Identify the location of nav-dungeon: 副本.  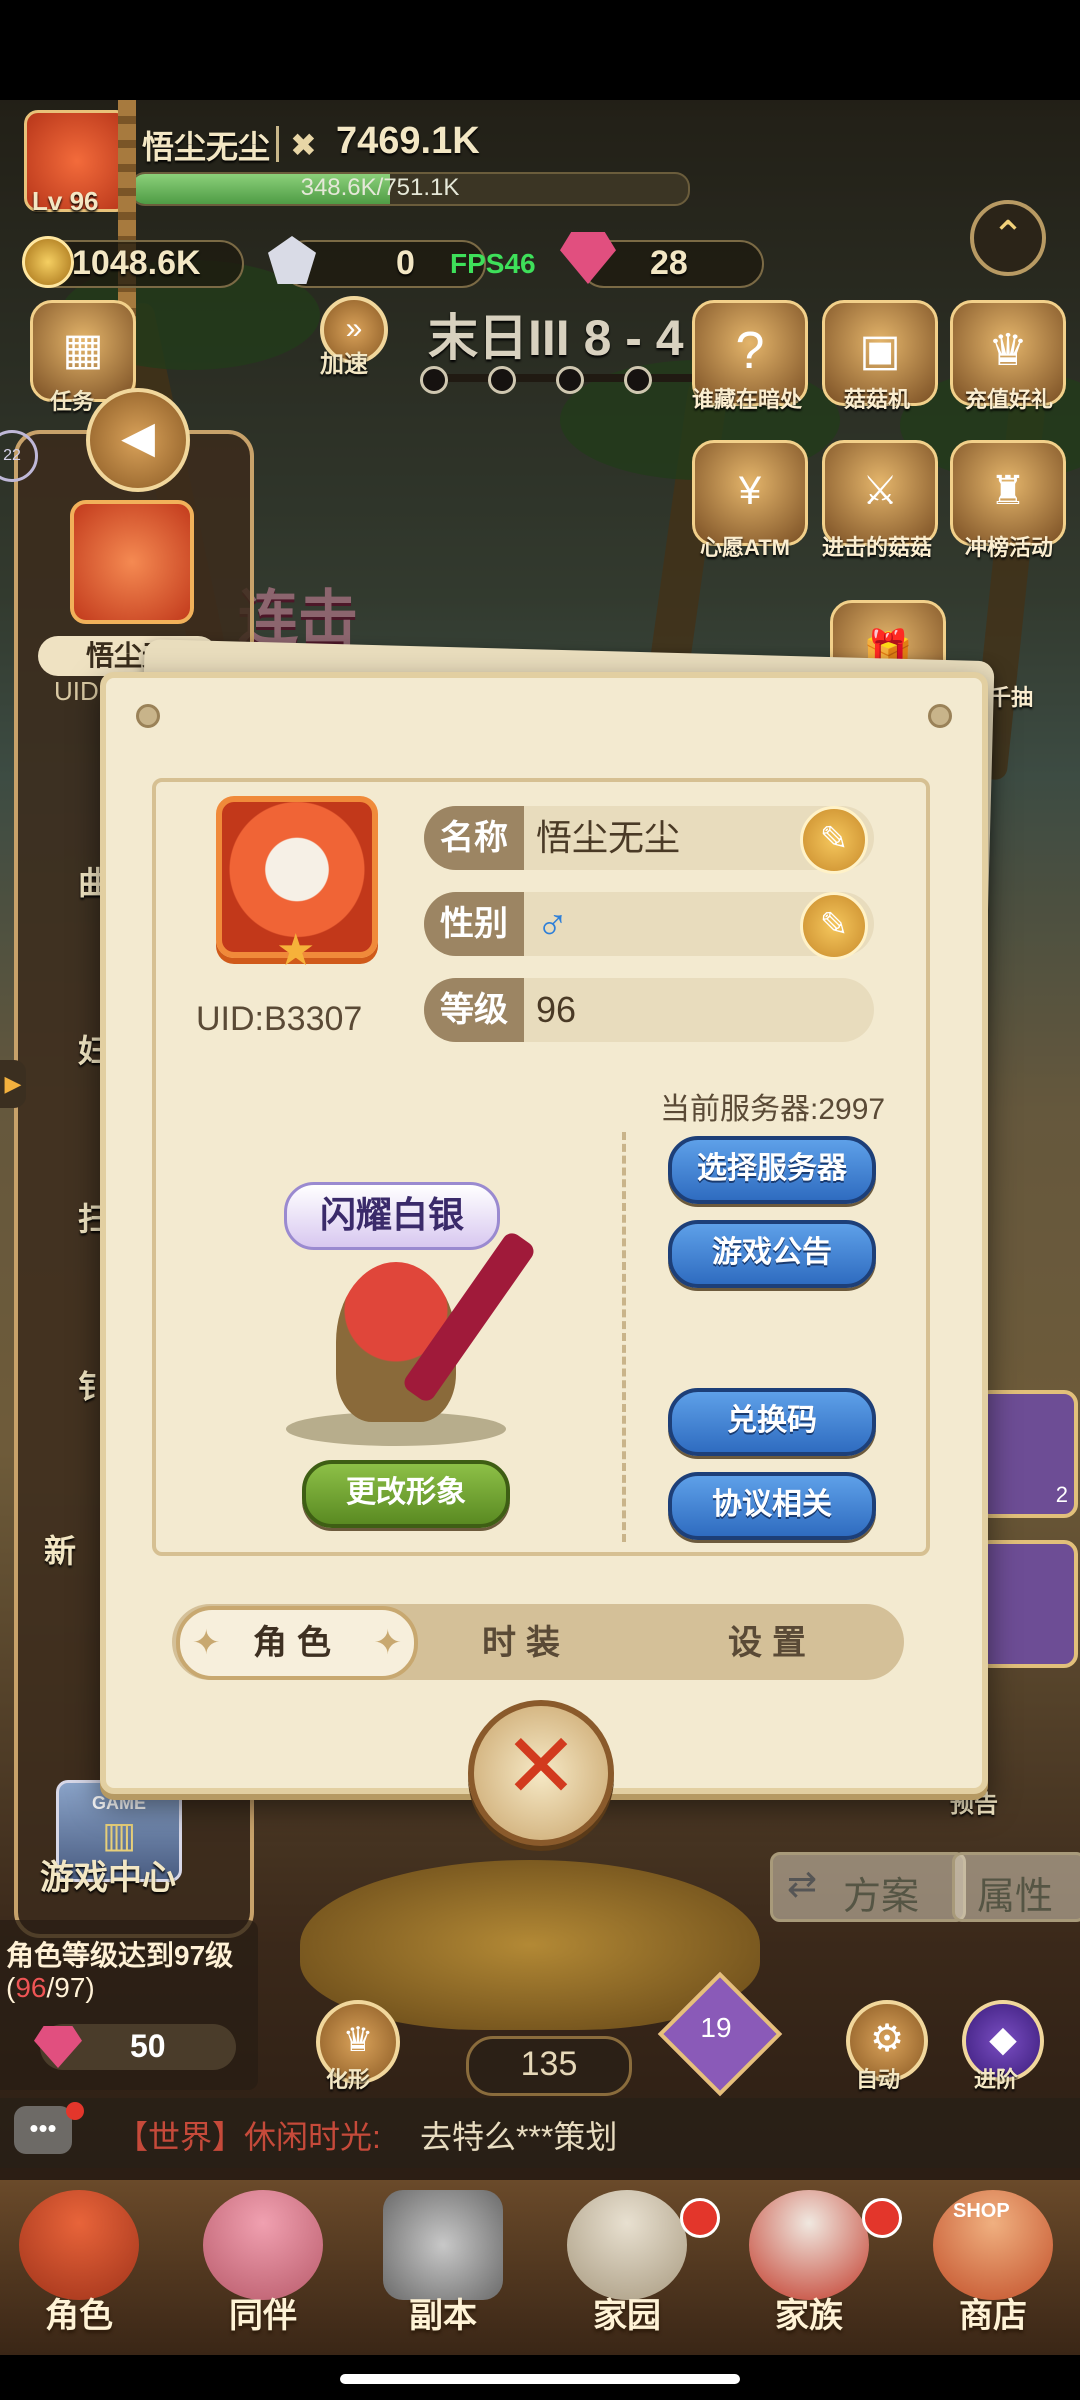
(443, 2270).